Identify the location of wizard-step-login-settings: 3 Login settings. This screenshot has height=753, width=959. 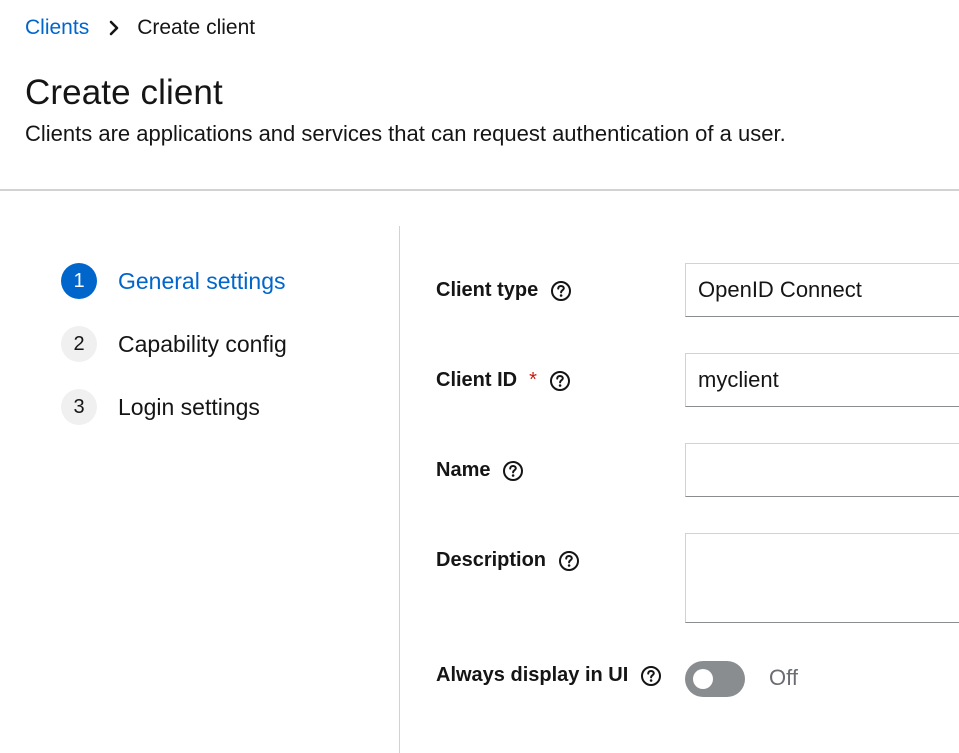
(160, 407).